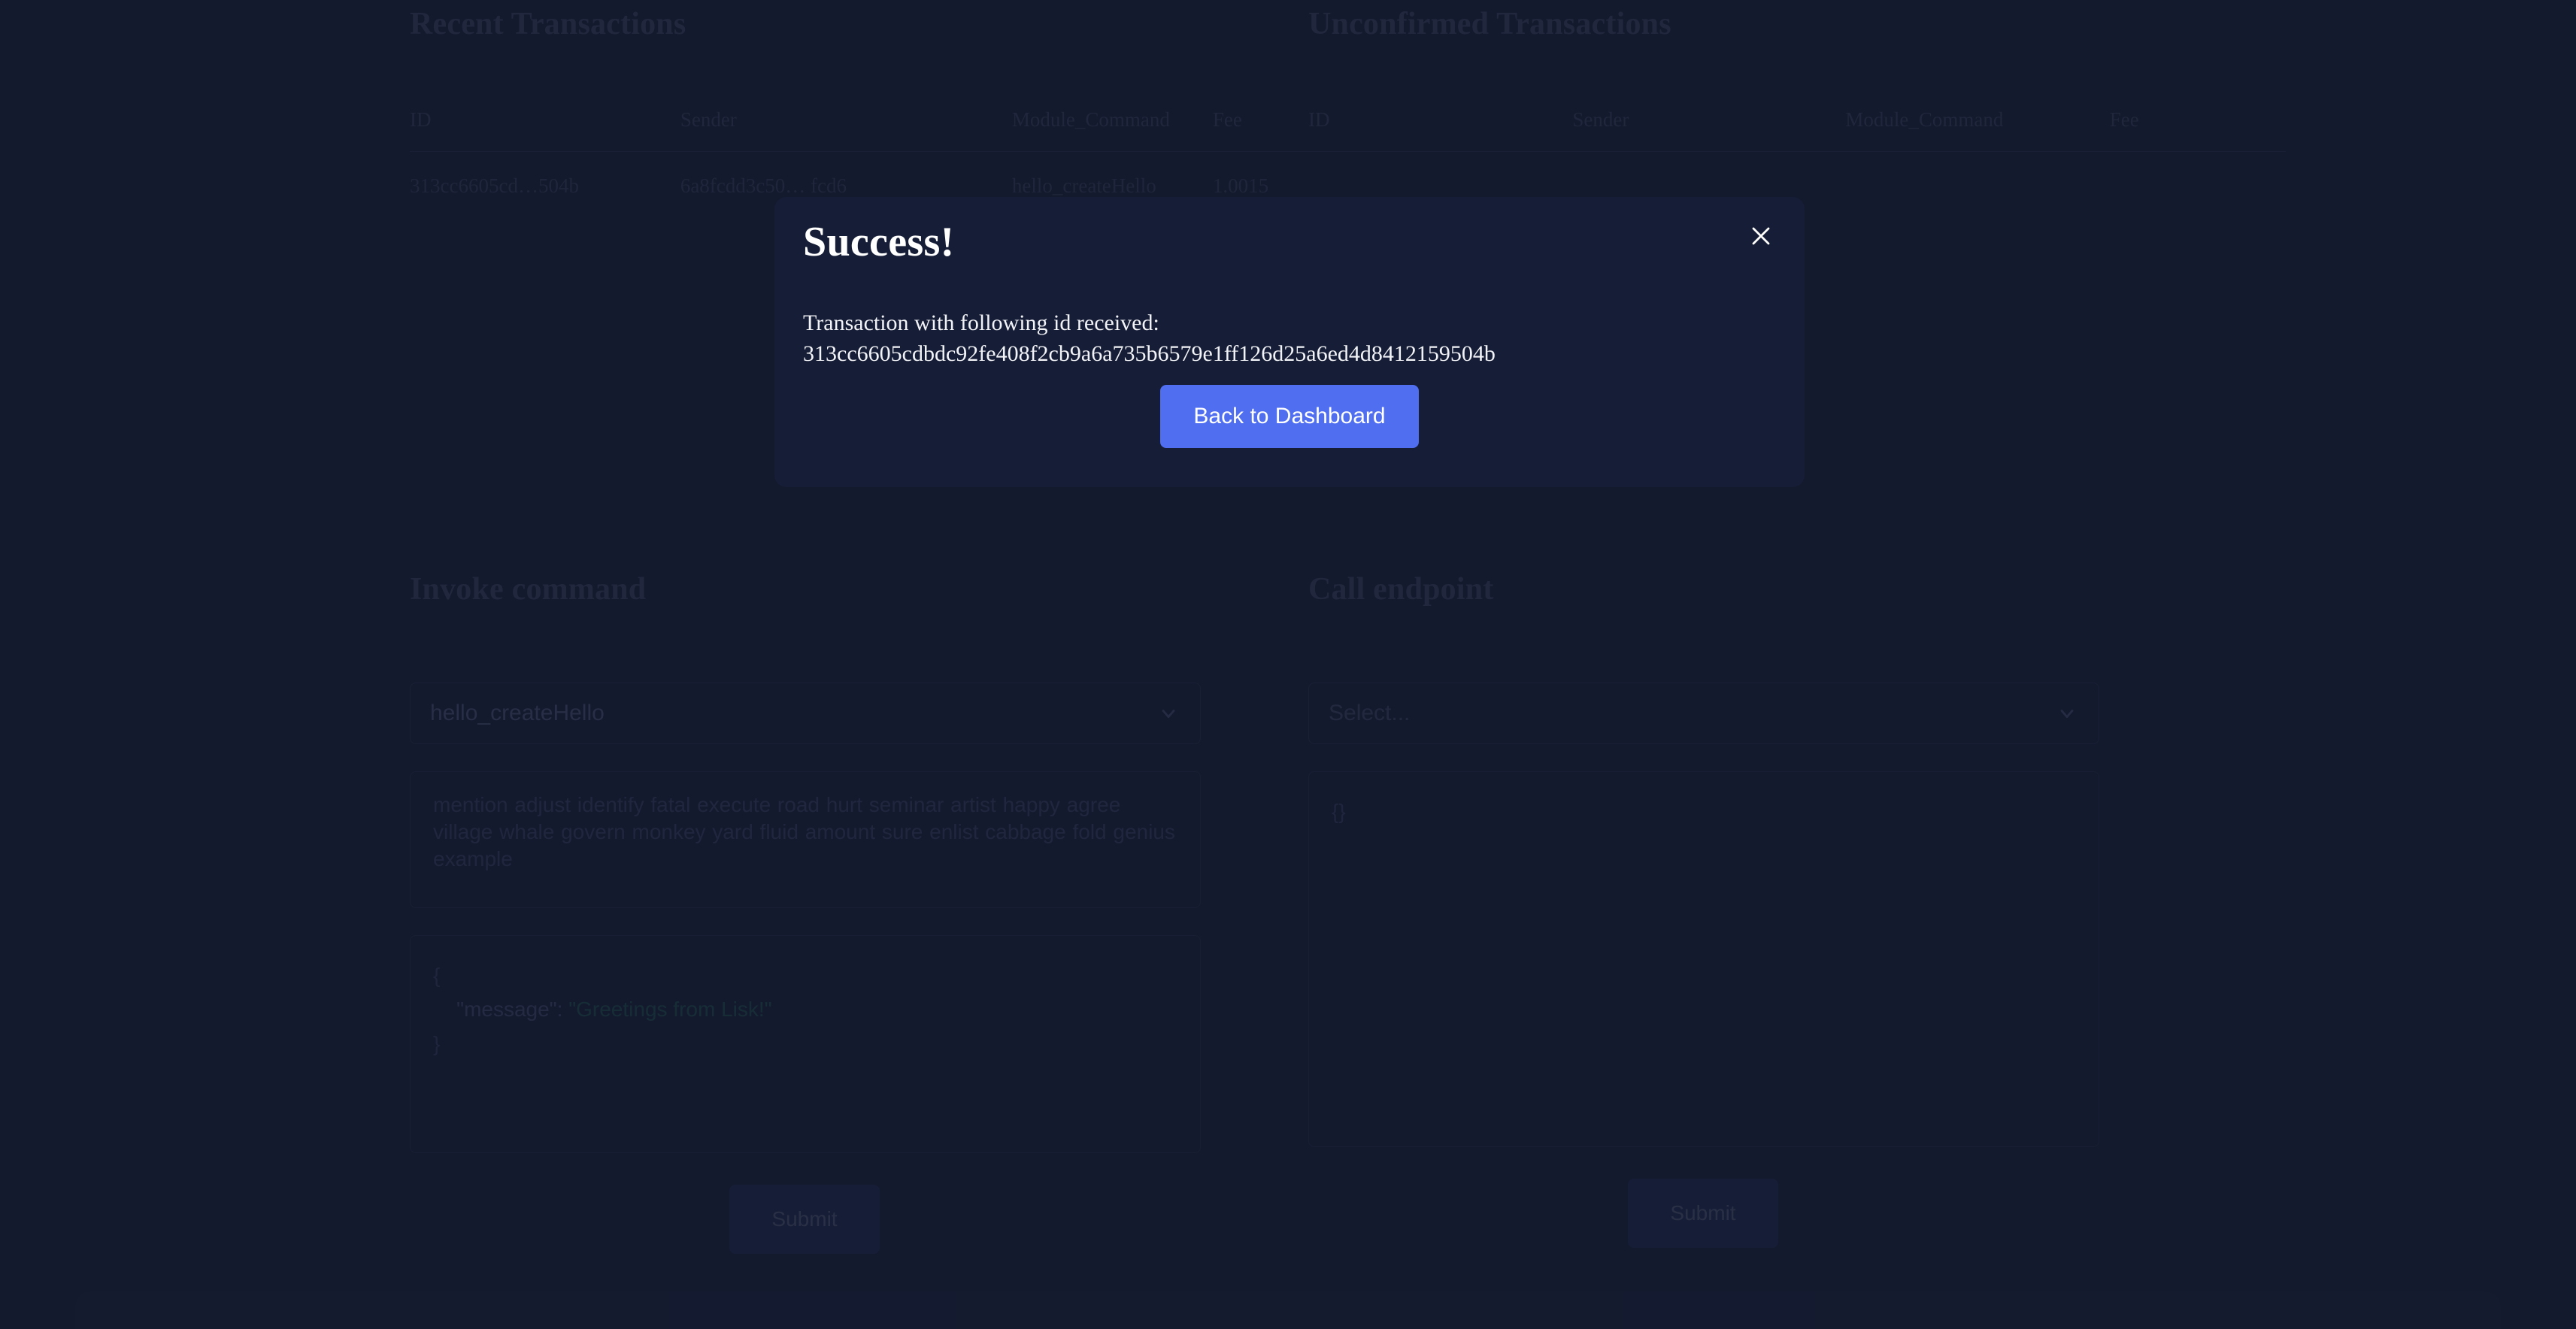 The image size is (2576, 1329). I want to click on json-code-block: {}, so click(1339, 811).